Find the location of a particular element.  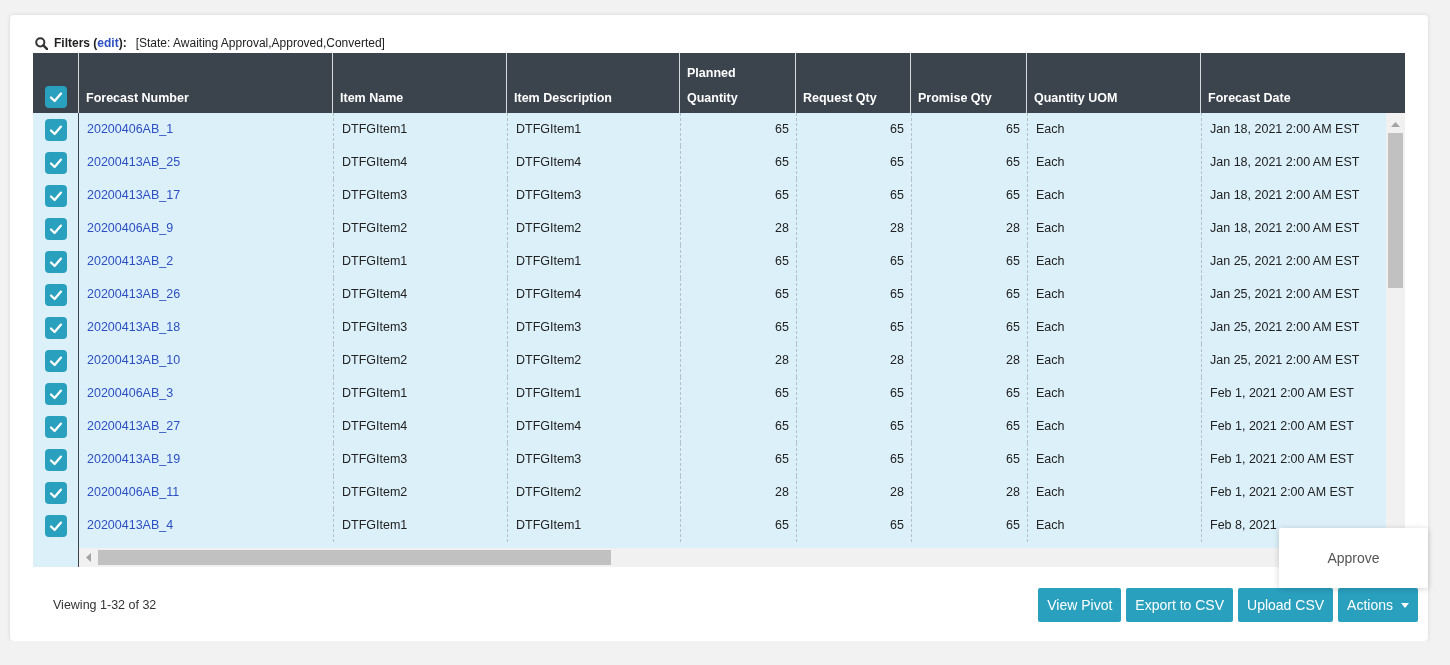

scroll-left-arrow-icon is located at coordinates (88, 557).